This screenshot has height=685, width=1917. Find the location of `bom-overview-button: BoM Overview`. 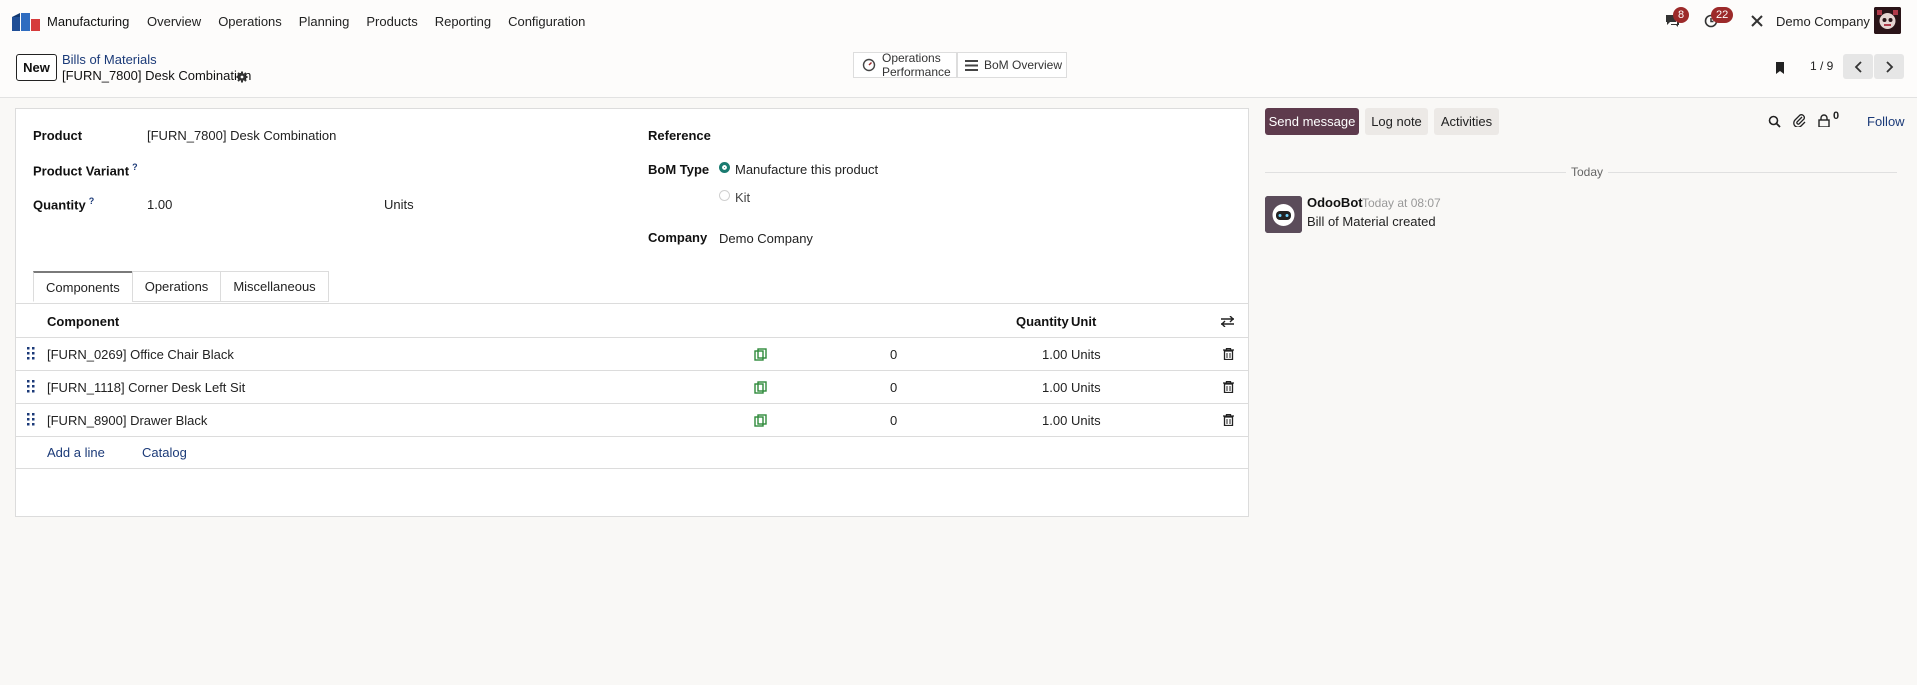

bom-overview-button: BoM Overview is located at coordinates (1012, 65).